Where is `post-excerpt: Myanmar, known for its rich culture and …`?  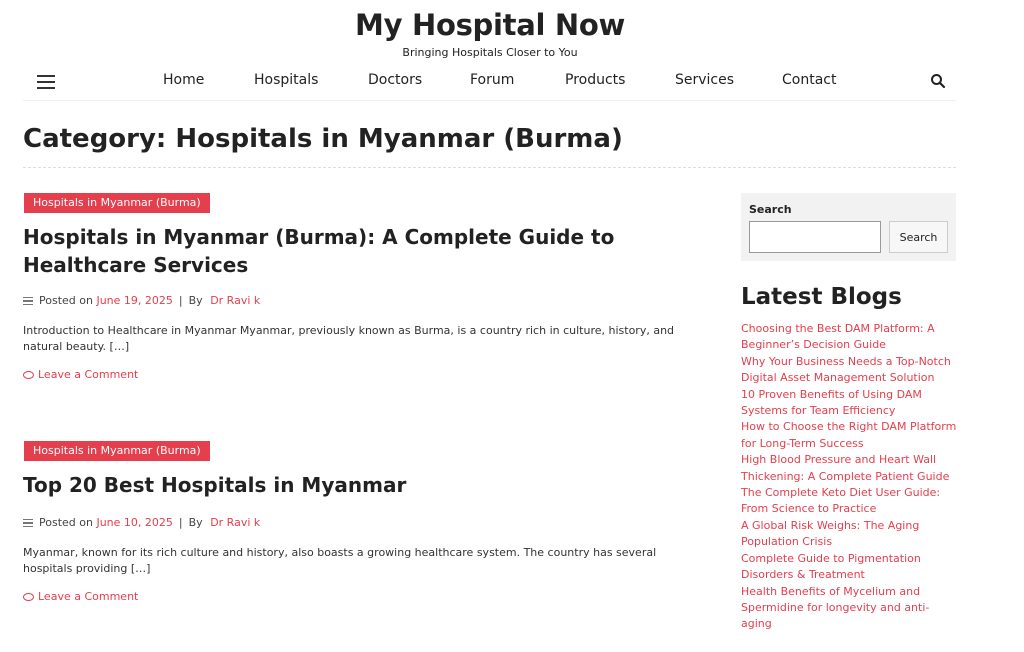
post-excerpt: Myanmar, known for its rich culture and … is located at coordinates (340, 560).